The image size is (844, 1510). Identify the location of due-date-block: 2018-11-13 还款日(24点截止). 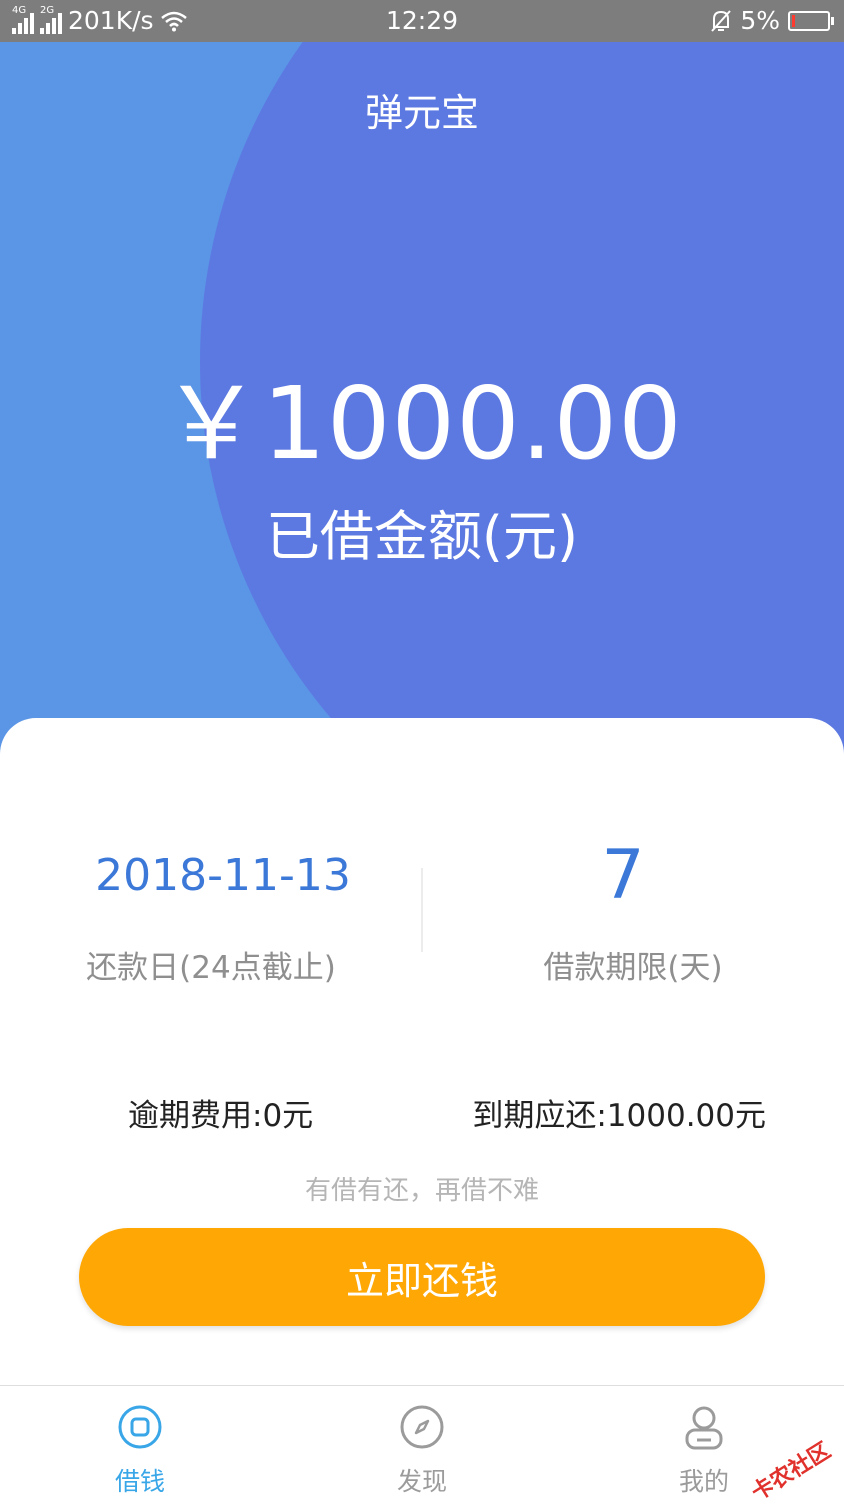
(211, 911).